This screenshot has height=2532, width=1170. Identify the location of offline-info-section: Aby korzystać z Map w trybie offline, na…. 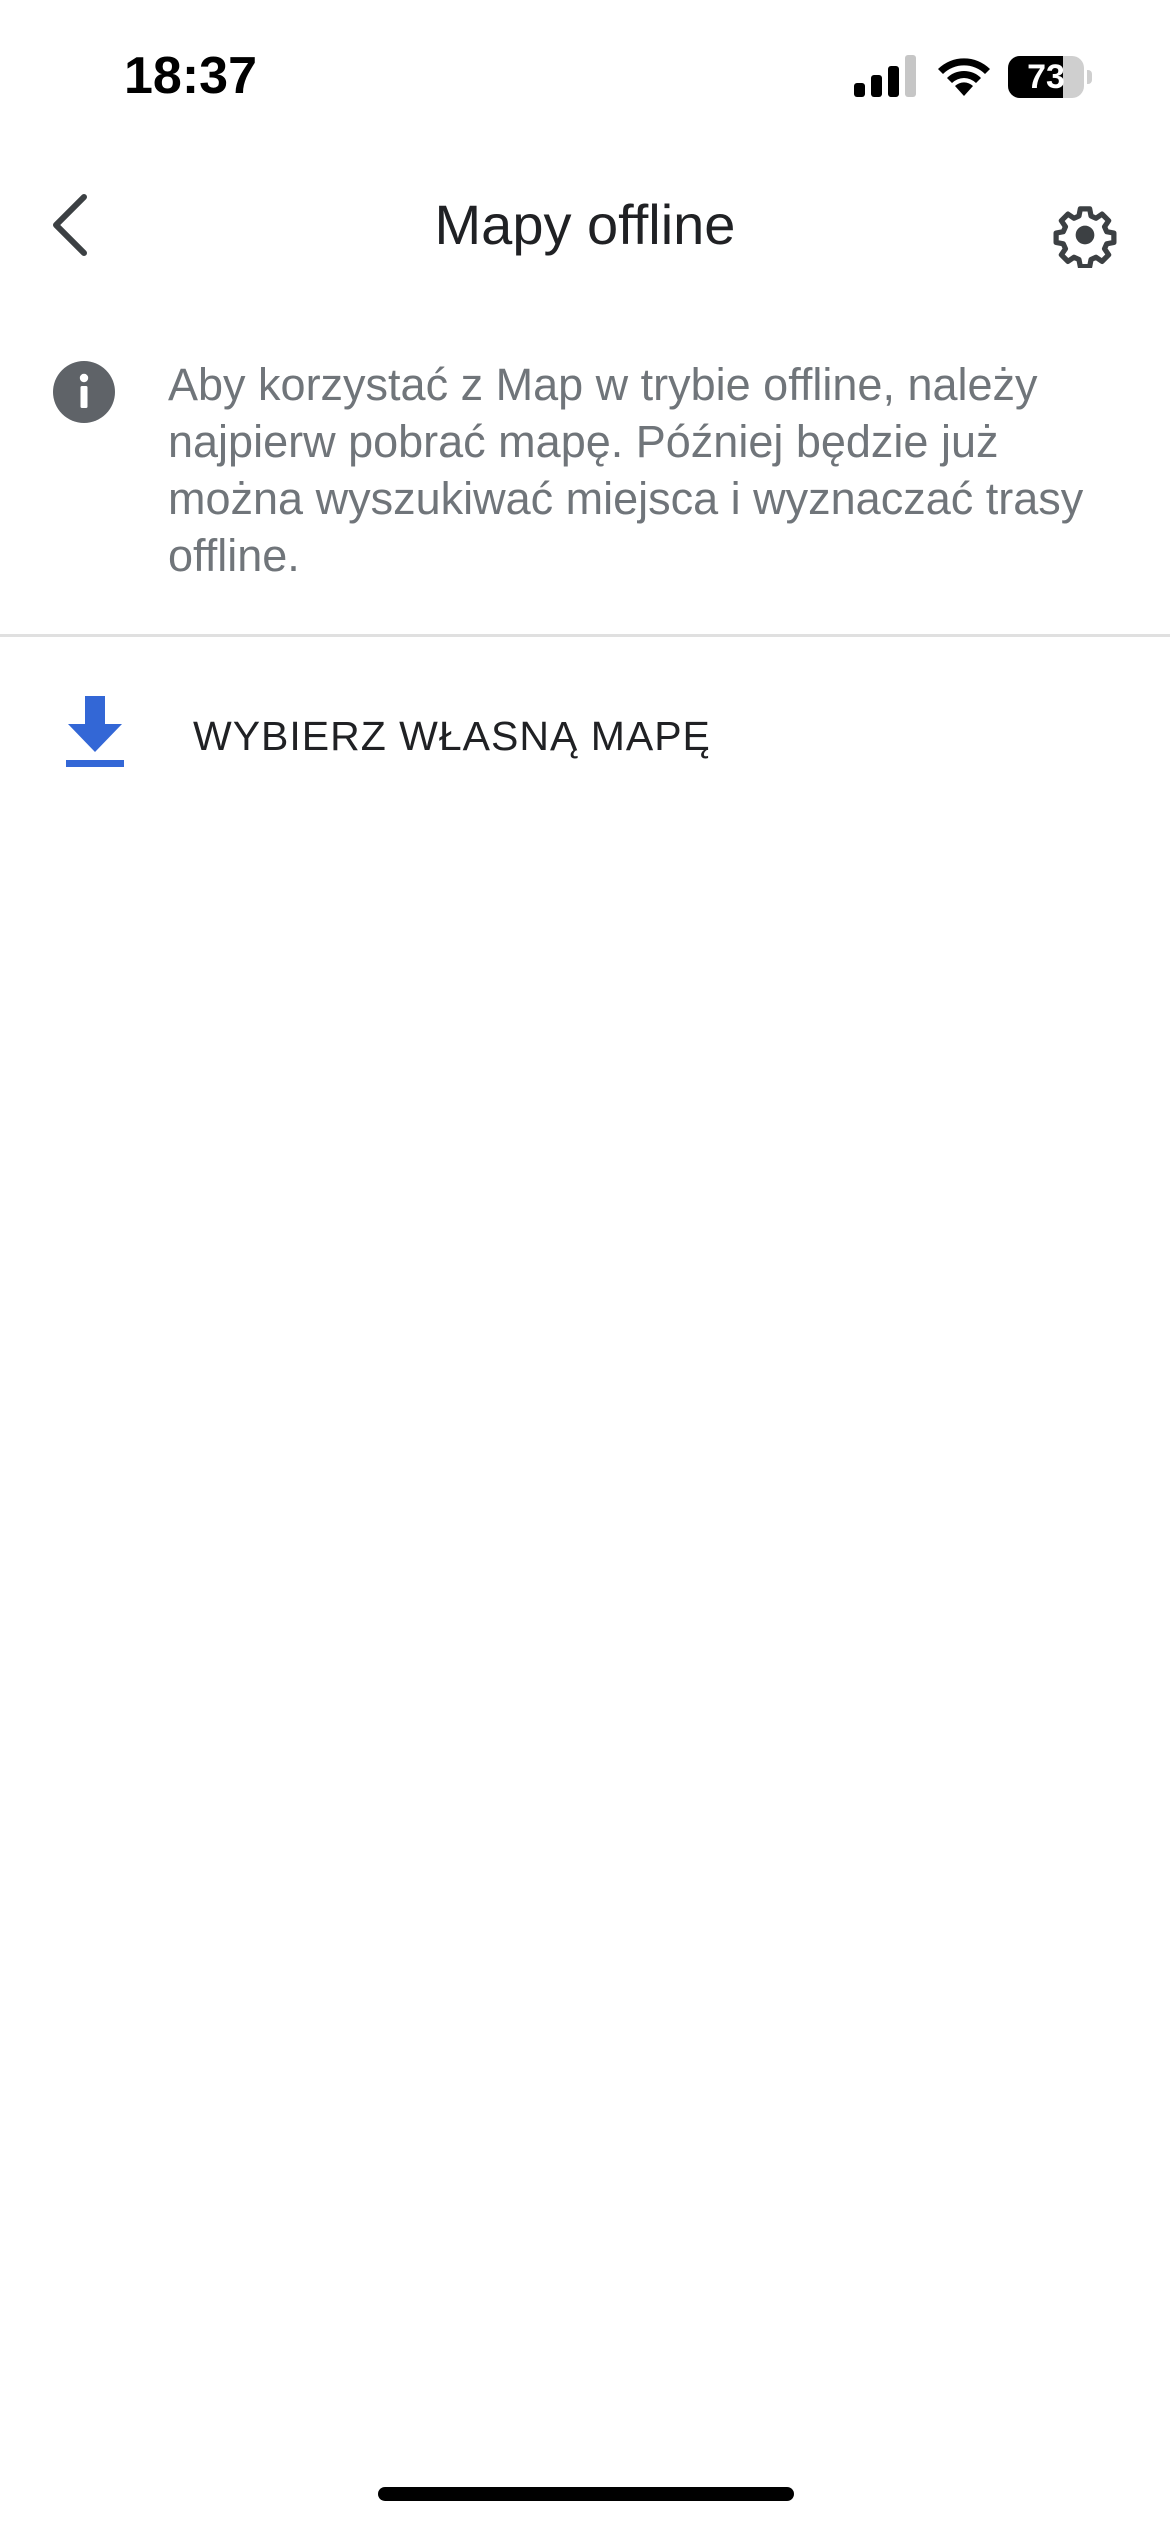
(585, 487).